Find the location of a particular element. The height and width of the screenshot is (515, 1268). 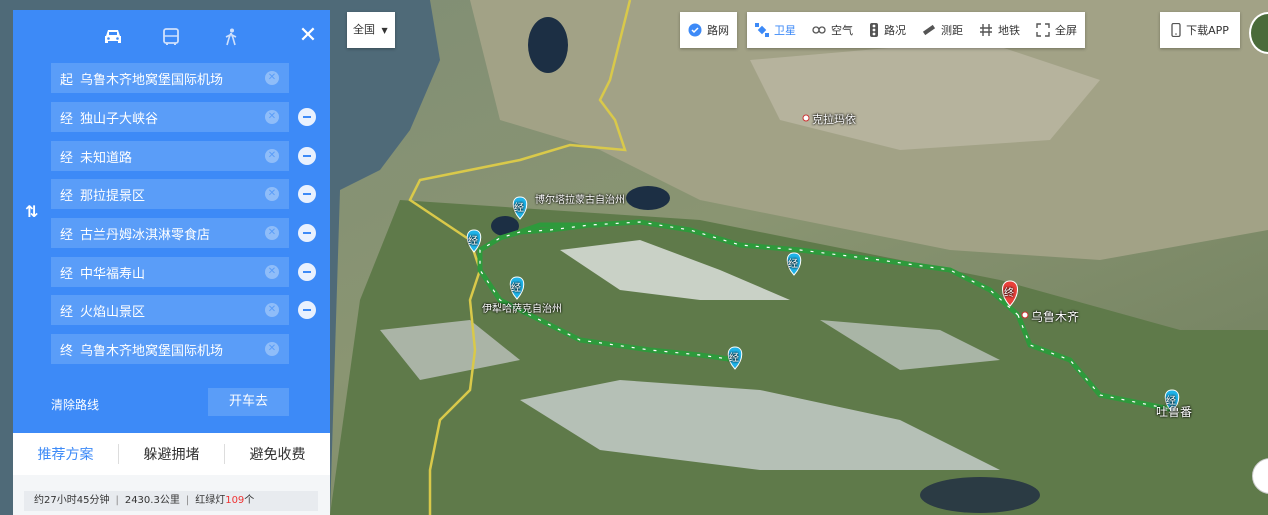

waypoint-via: 经 未知道路 ✕ is located at coordinates (170, 156).